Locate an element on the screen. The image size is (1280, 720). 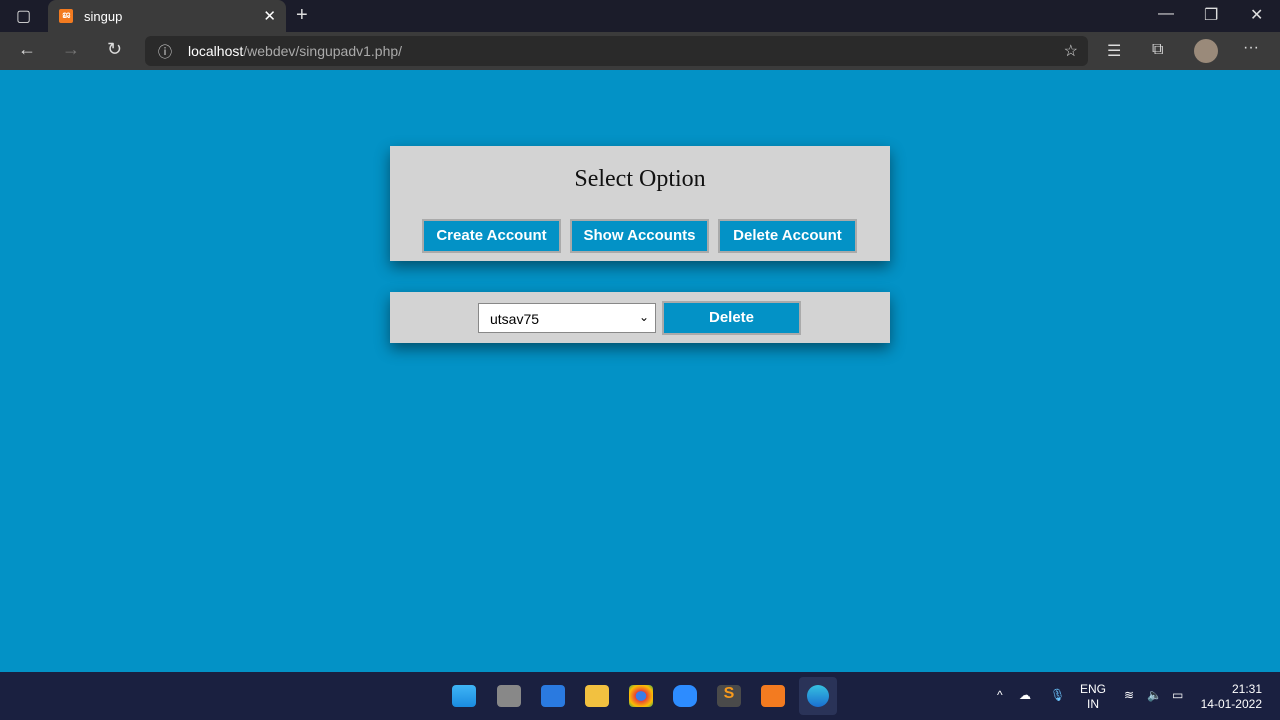
url-text: localhost/webdev/singupadv1.php/ is located at coordinates (295, 51).